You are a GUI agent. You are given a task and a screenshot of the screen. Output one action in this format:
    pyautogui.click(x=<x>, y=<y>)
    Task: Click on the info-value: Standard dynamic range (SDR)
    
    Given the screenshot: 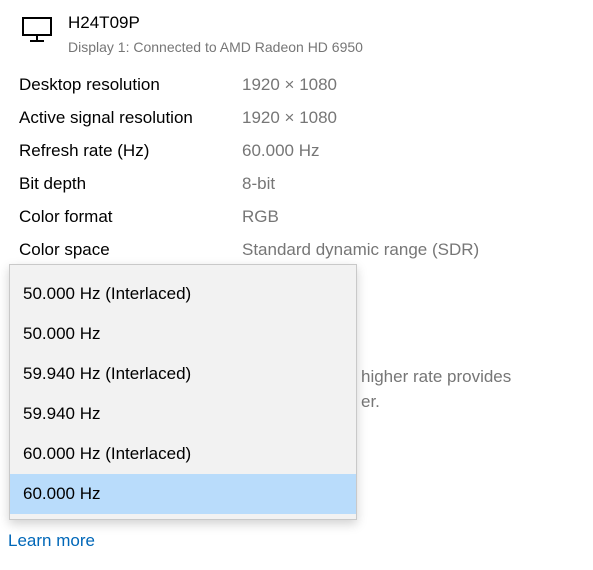 What is the action you would take?
    pyautogui.click(x=361, y=249)
    